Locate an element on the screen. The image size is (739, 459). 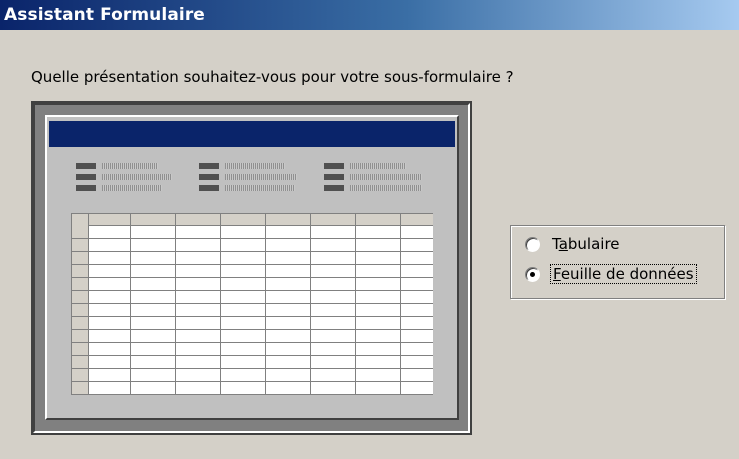
radio-feuille-de-donnees: Feuille de données is located at coordinates (611, 274).